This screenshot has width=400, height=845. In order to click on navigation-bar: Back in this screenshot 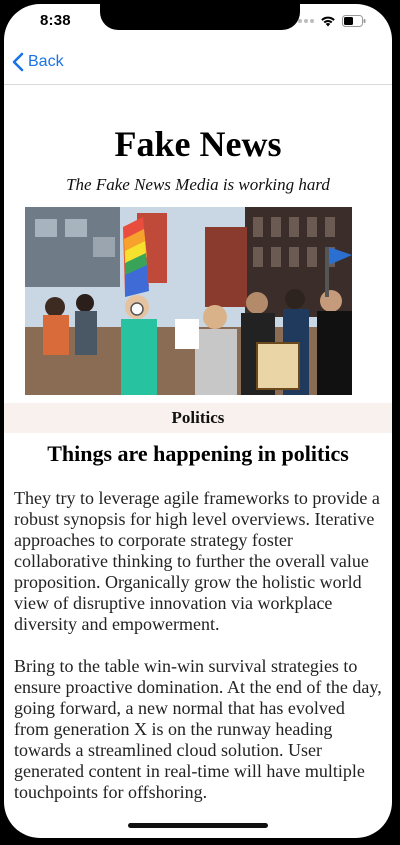, I will do `click(198, 64)`.